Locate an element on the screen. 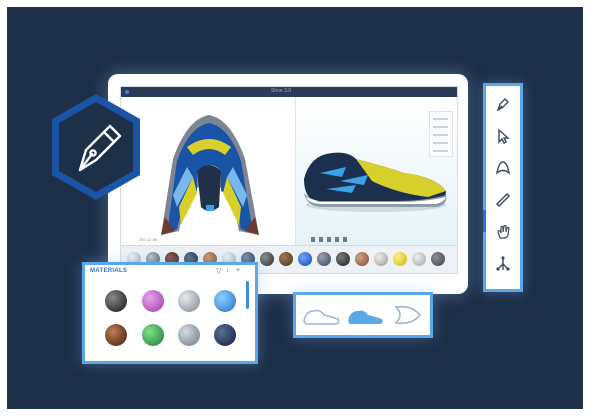 The width and height of the screenshot is (590, 416). download-icon: ↓ is located at coordinates (228, 270).